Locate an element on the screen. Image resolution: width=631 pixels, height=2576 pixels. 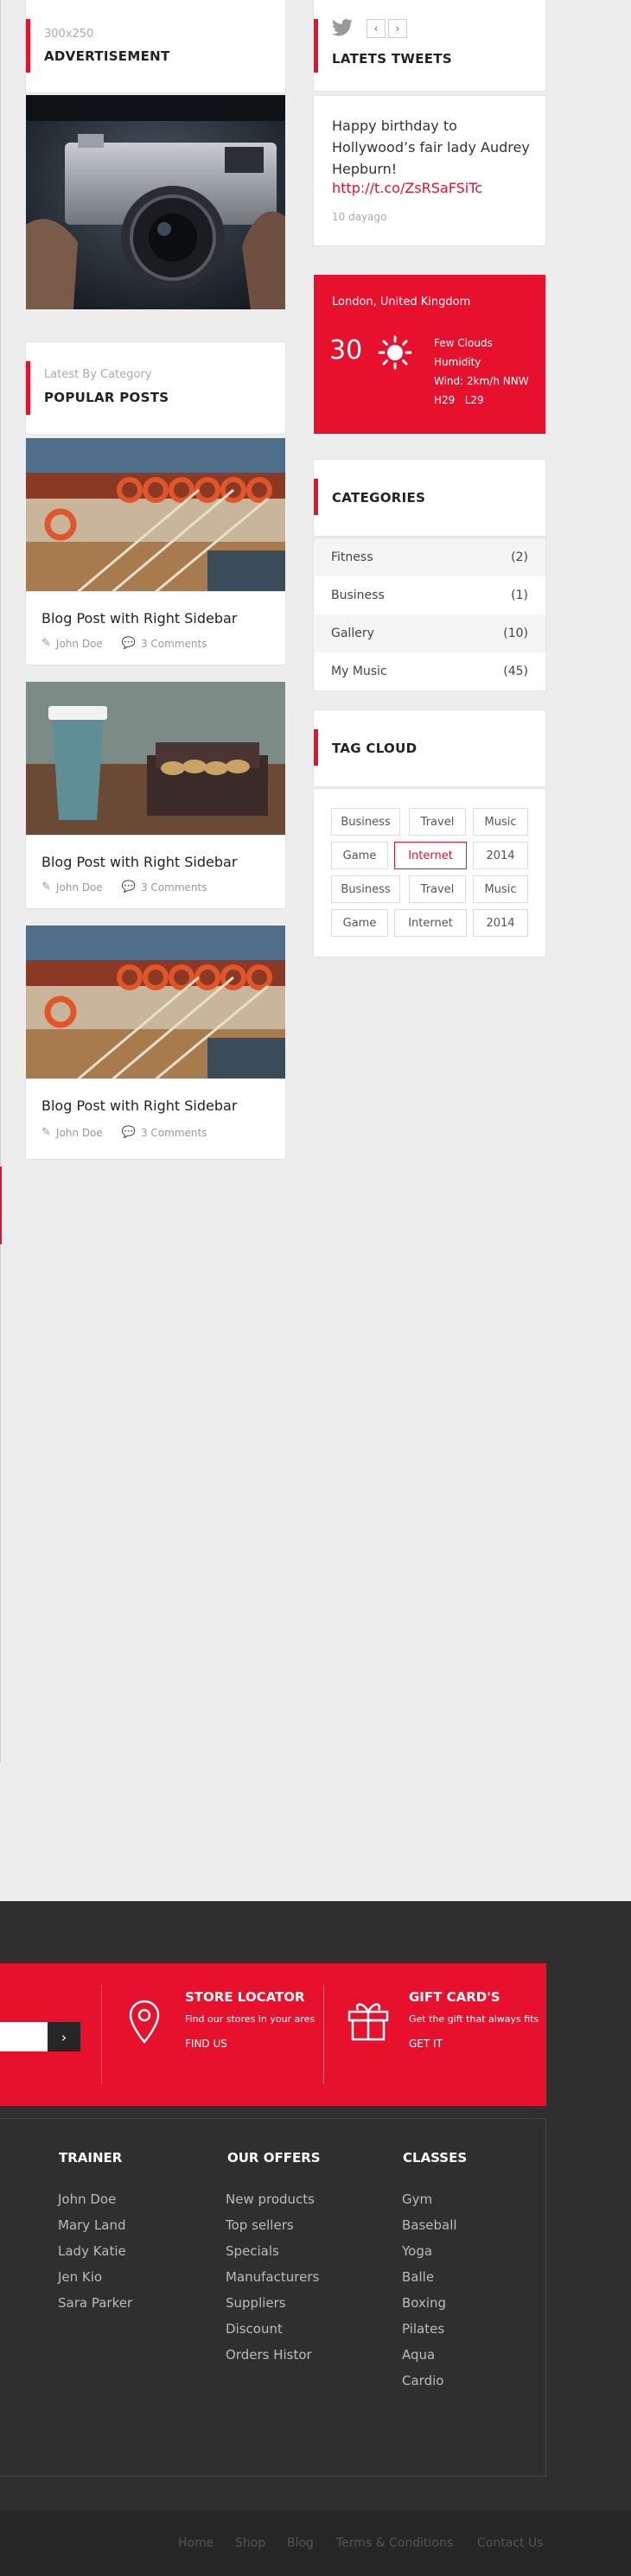
categories-widget: CATEGORIES is located at coordinates (429, 498).